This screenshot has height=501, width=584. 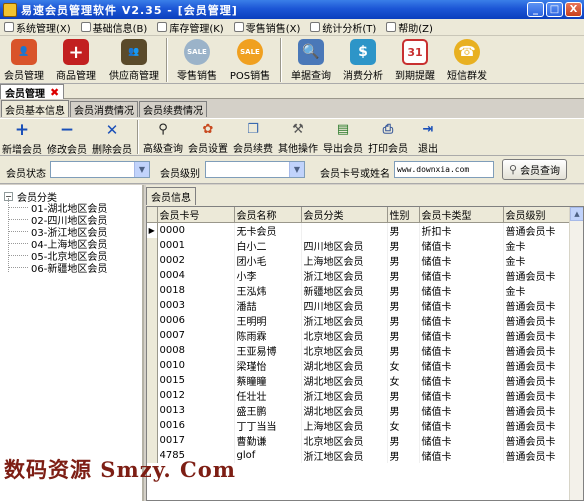 What do you see at coordinates (444, 169) in the screenshot?
I see `search-input: www.downxia.com` at bounding box center [444, 169].